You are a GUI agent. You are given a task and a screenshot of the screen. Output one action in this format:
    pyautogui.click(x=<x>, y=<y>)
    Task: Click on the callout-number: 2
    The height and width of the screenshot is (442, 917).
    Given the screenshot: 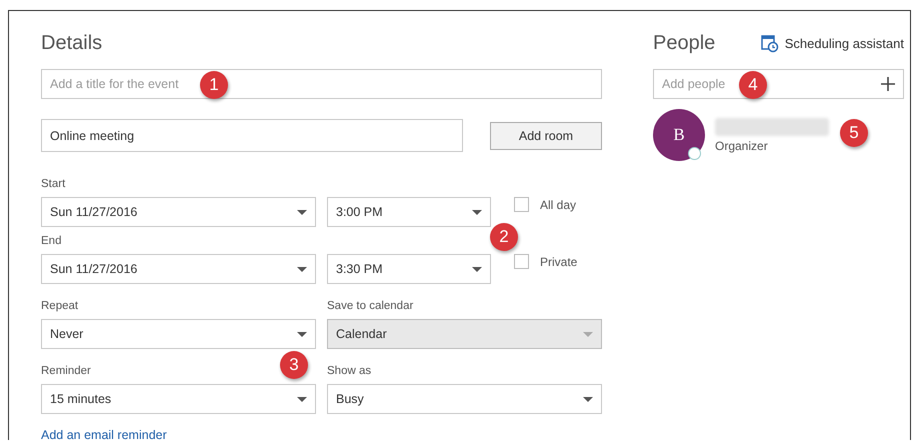 What is the action you would take?
    pyautogui.click(x=504, y=237)
    